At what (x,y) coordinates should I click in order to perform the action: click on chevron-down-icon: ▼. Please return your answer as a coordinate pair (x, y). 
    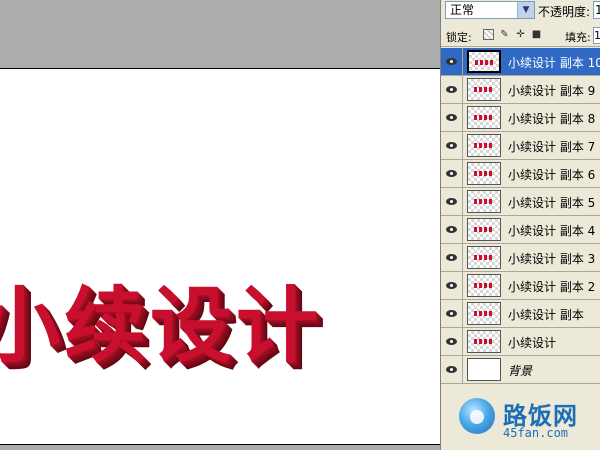
    Looking at the image, I should click on (525, 10).